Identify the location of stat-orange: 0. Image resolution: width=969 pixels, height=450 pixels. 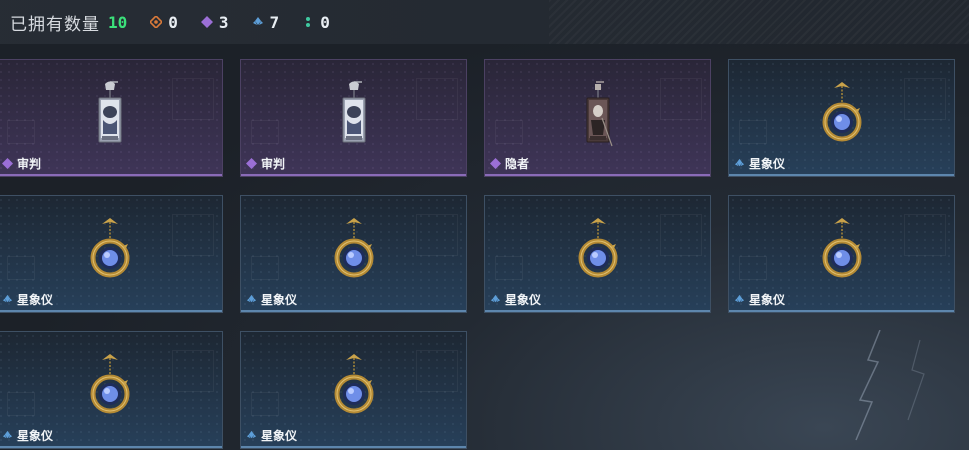
(163, 22).